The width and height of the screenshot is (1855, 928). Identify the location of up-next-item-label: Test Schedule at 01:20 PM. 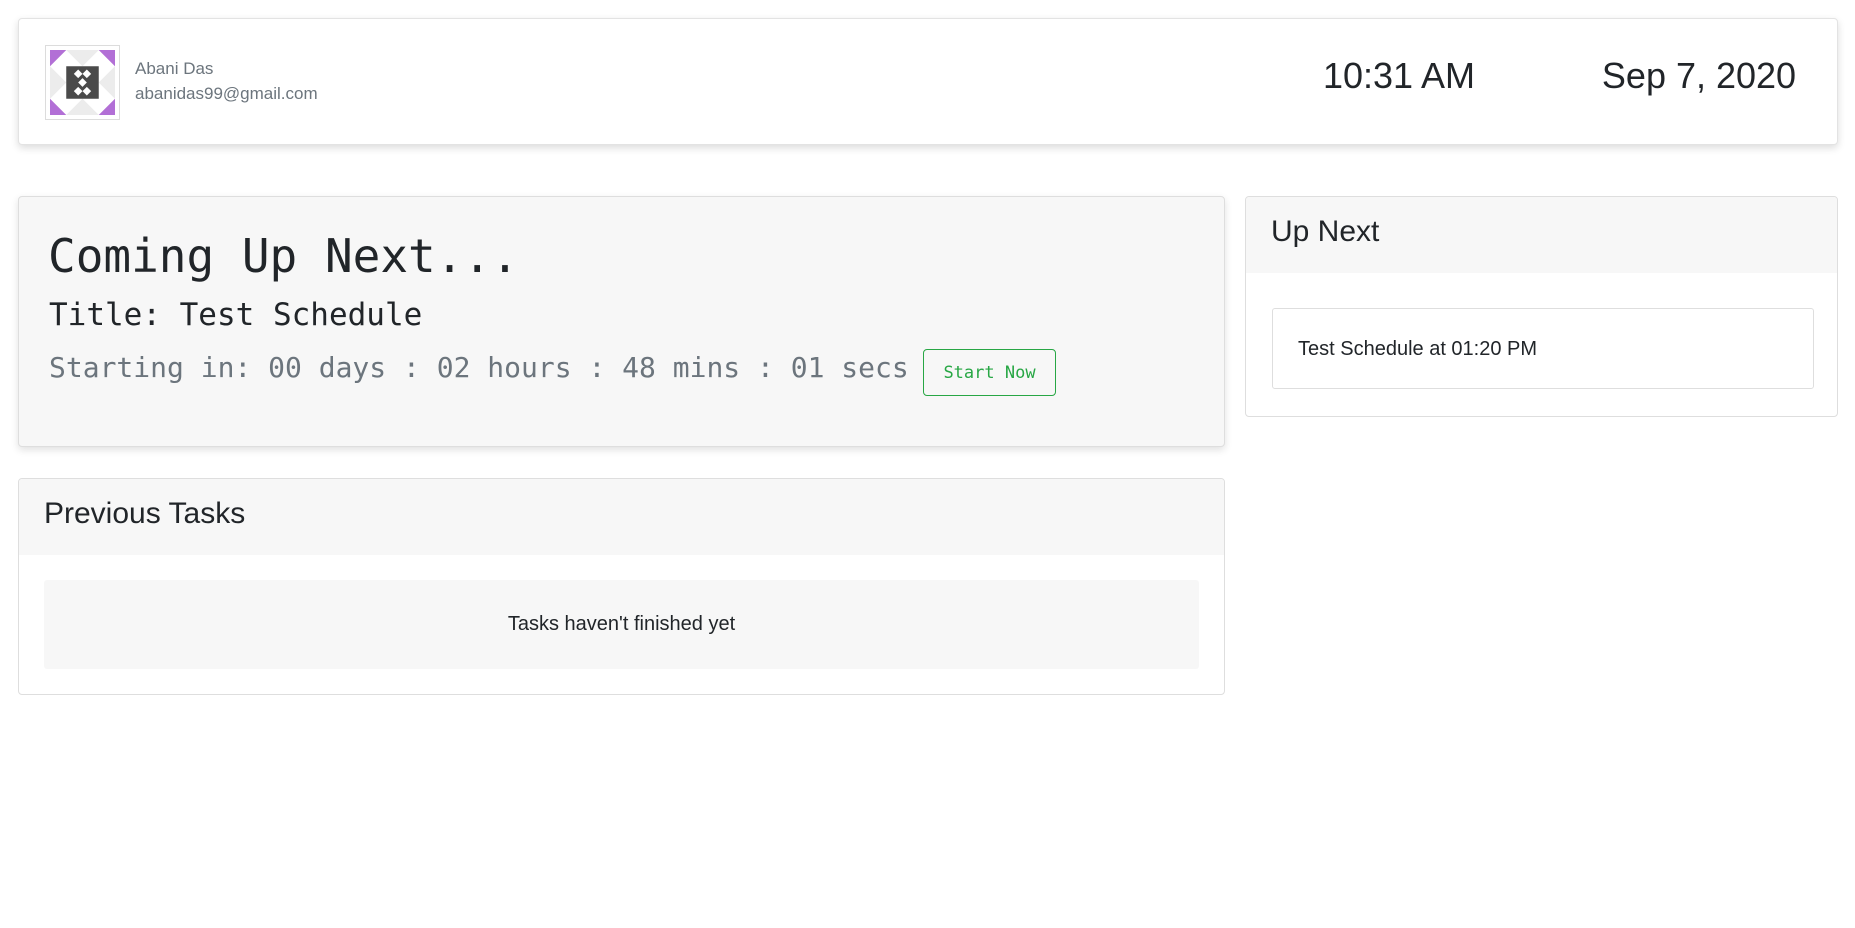
(1418, 349).